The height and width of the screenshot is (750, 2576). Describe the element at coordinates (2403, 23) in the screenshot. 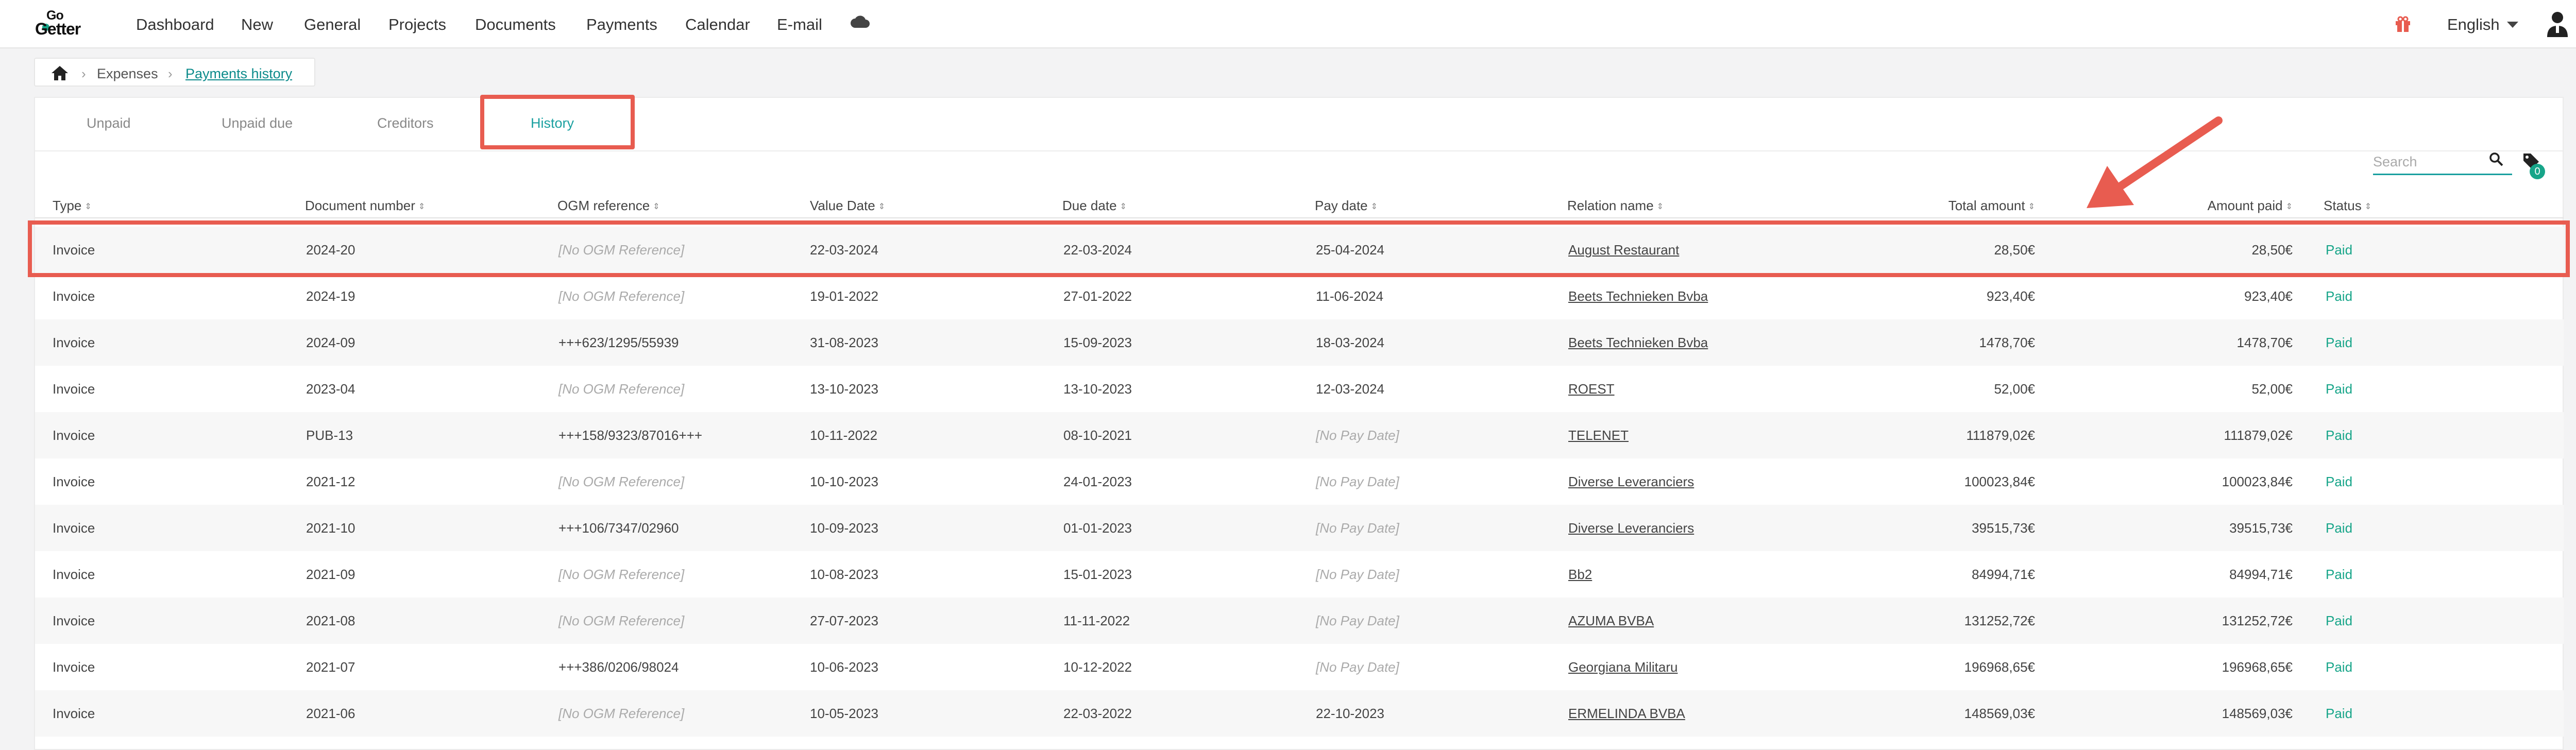

I see `gift-icon` at that location.